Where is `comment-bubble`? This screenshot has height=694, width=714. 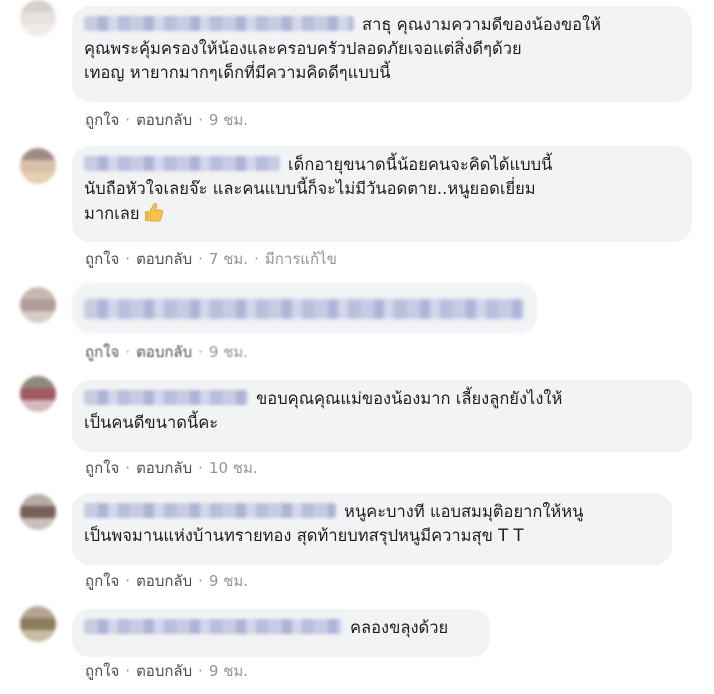 comment-bubble is located at coordinates (304, 308).